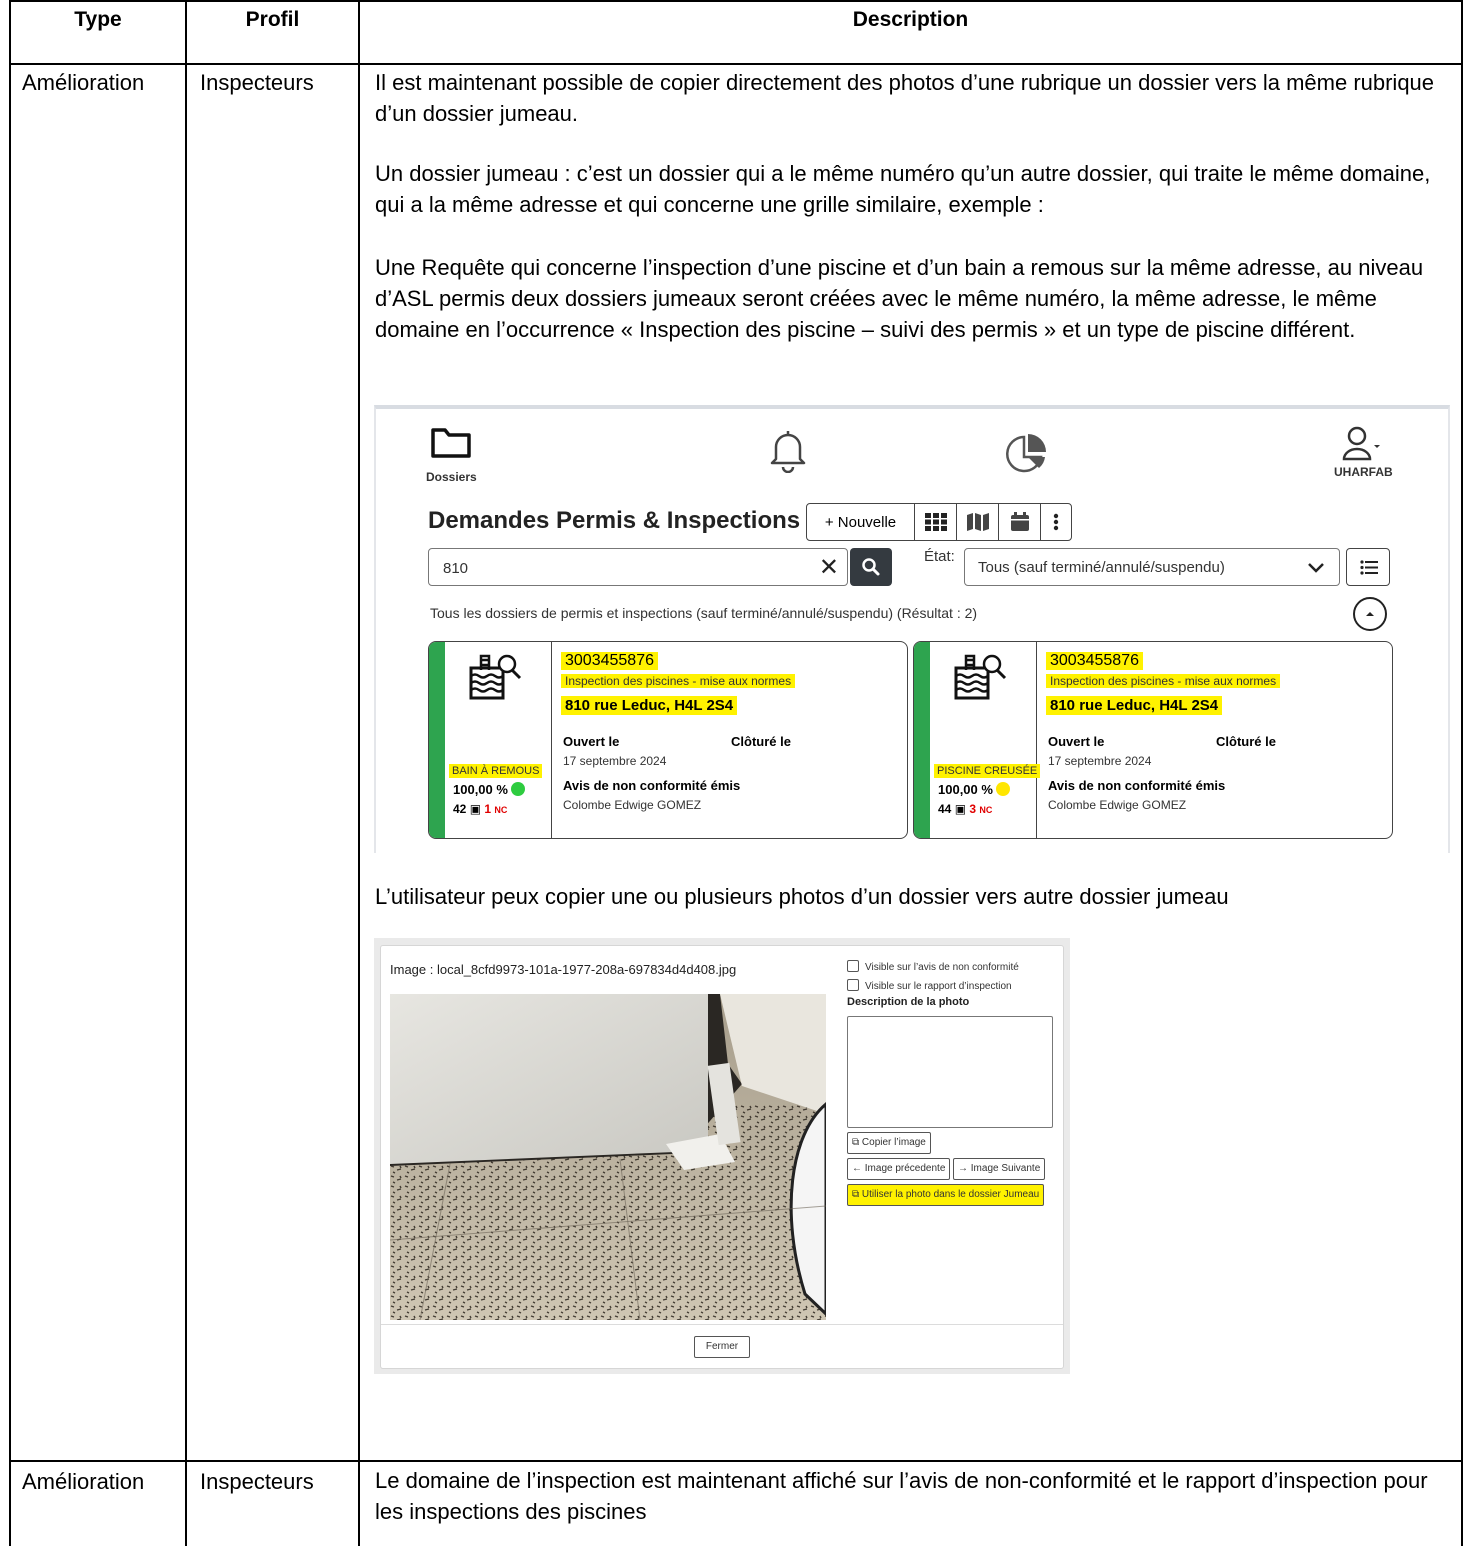 This screenshot has height=1546, width=1468. What do you see at coordinates (973, 809) in the screenshot?
I see `nc-count-value: 3` at bounding box center [973, 809].